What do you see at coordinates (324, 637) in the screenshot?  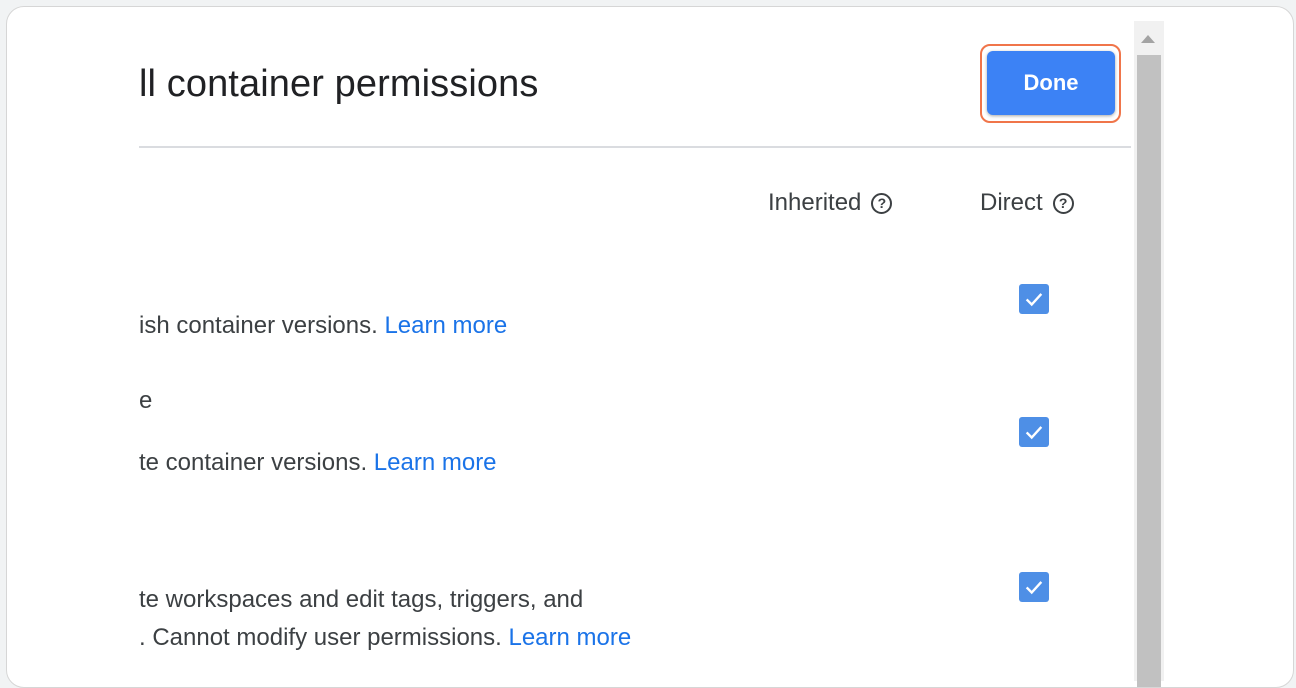 I see `permission-description-text: . Cannot modify user permissions.` at bounding box center [324, 637].